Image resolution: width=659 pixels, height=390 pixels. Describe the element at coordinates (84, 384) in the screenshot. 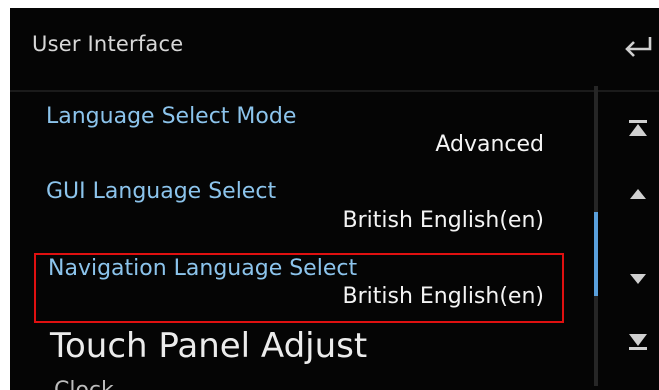

I see `clock-item: Clock` at that location.